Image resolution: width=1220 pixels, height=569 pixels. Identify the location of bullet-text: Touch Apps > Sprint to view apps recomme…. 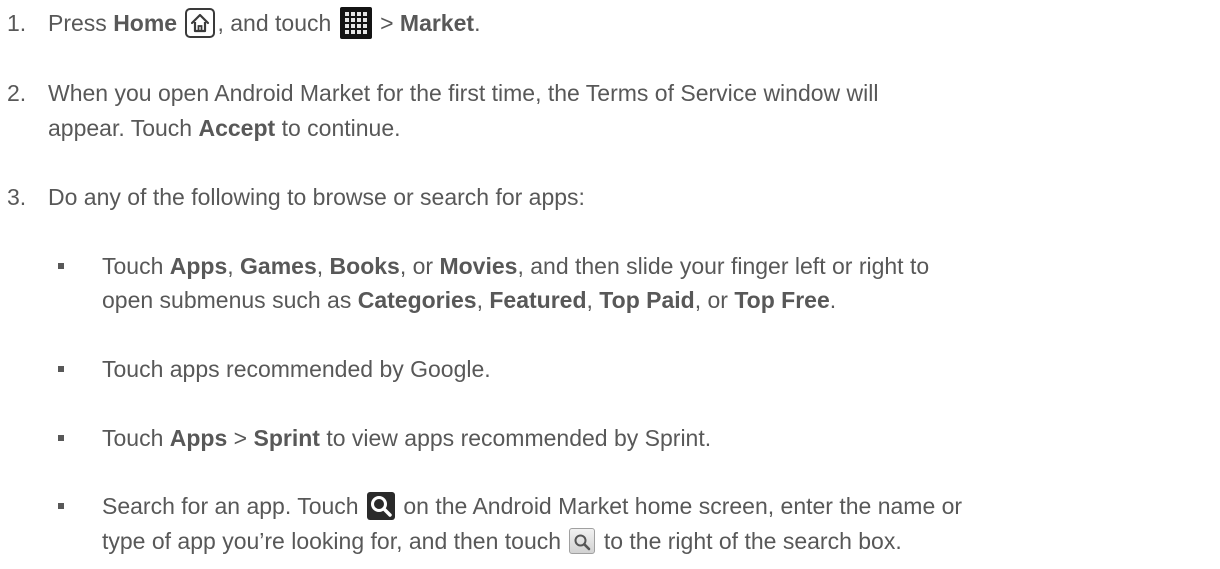
(407, 438).